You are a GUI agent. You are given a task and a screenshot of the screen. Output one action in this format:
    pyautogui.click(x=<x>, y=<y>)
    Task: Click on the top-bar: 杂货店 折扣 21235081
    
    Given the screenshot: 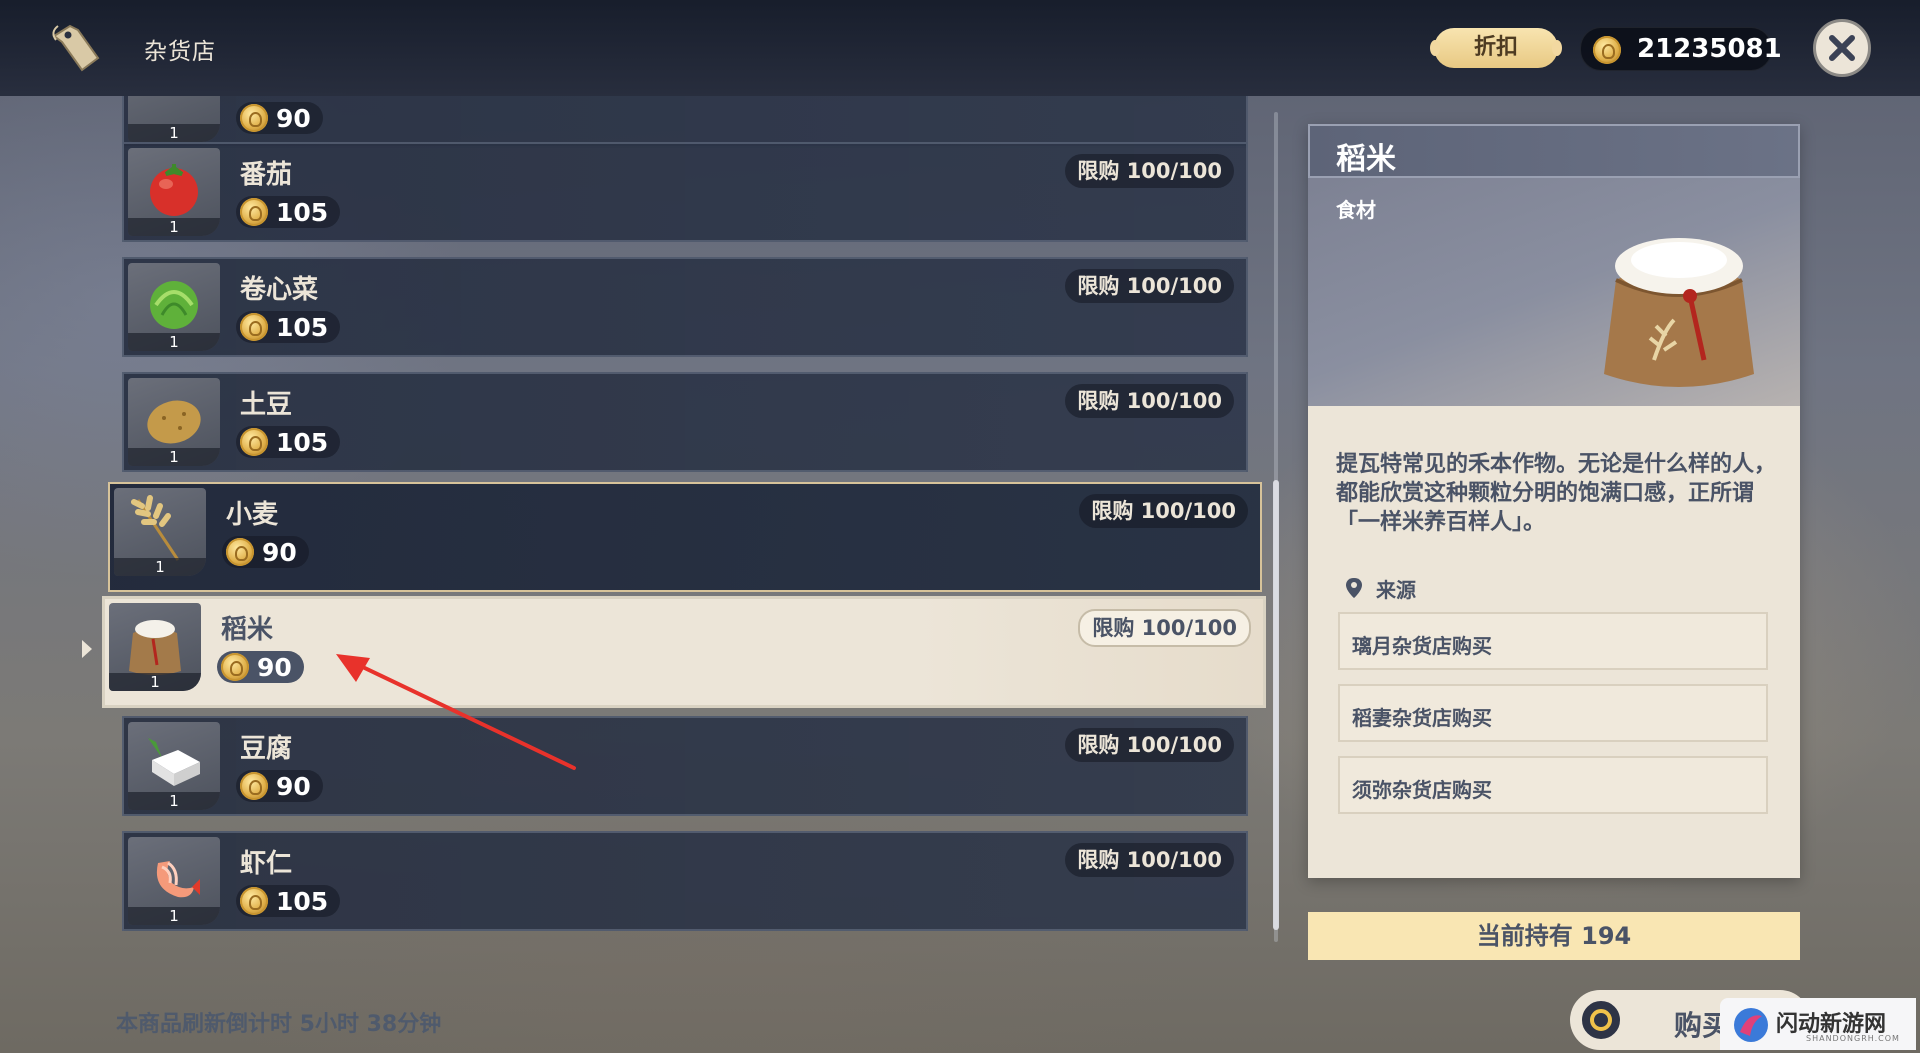 What is the action you would take?
    pyautogui.click(x=960, y=48)
    